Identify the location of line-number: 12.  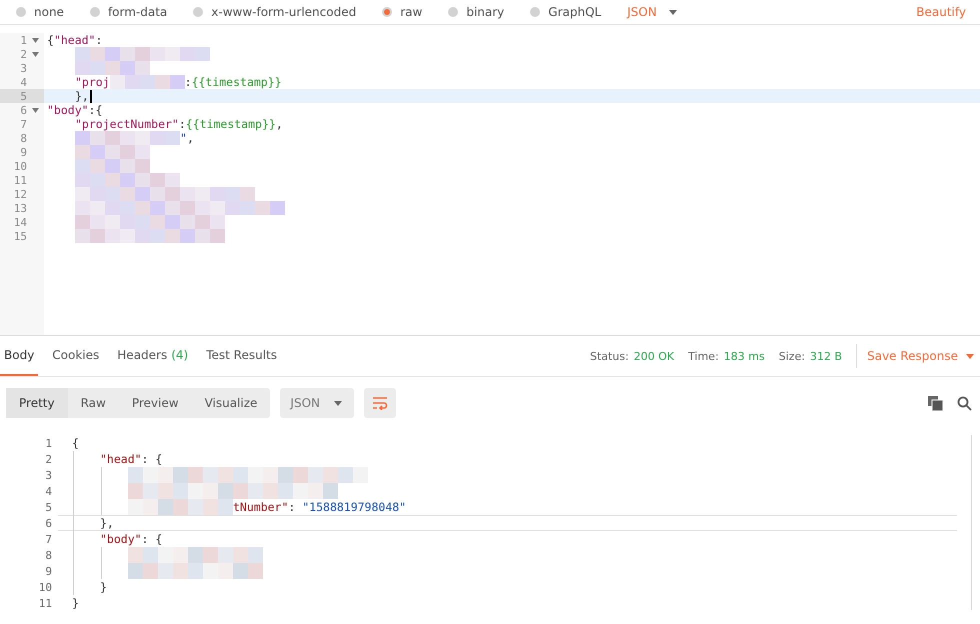
(20, 194).